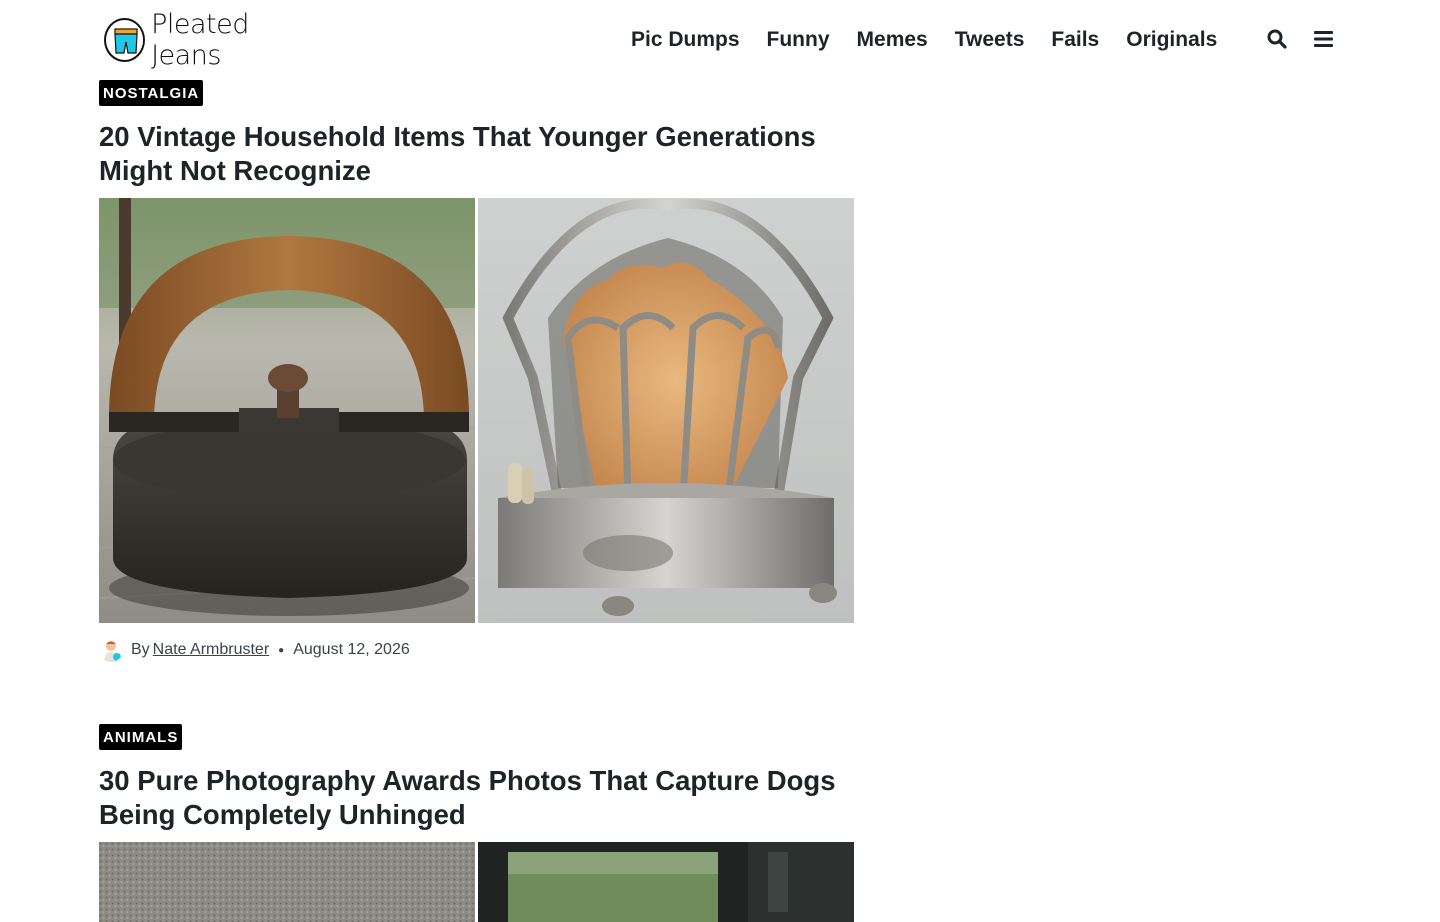  Describe the element at coordinates (685, 40) in the screenshot. I see `nav-pic-dumps: Pic Dumps` at that location.